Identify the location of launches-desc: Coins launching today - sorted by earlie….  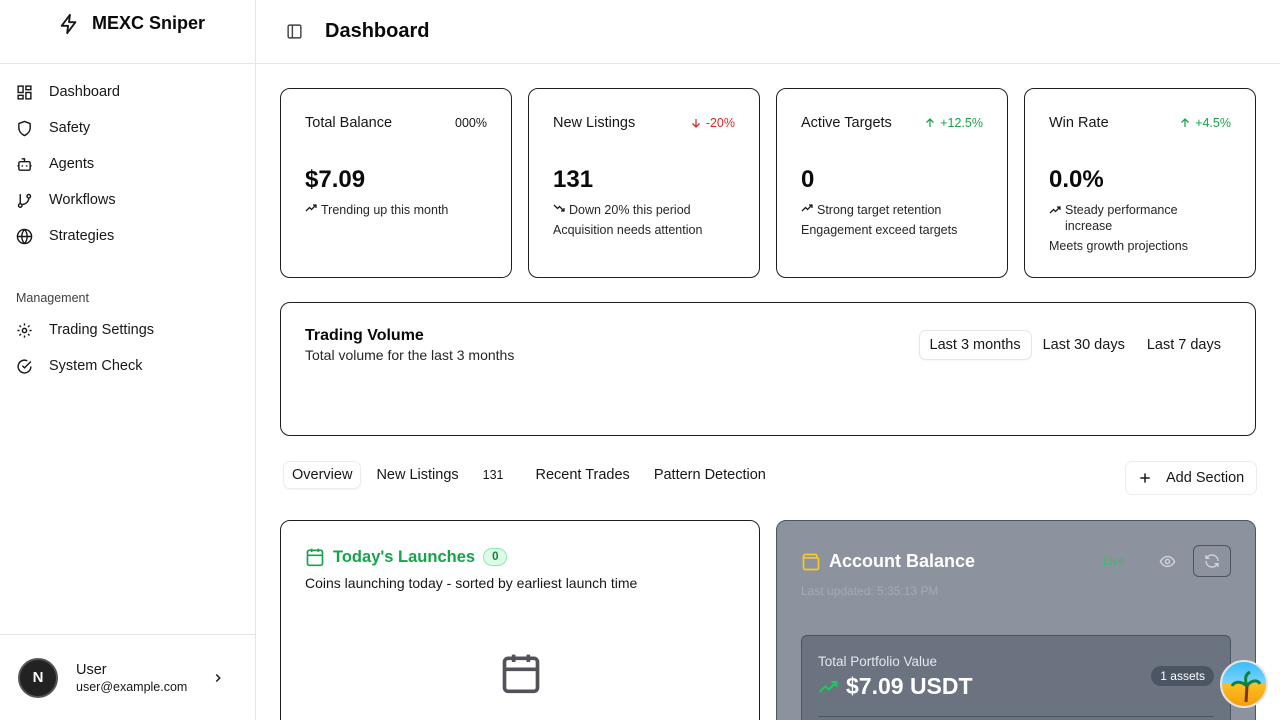
(471, 583).